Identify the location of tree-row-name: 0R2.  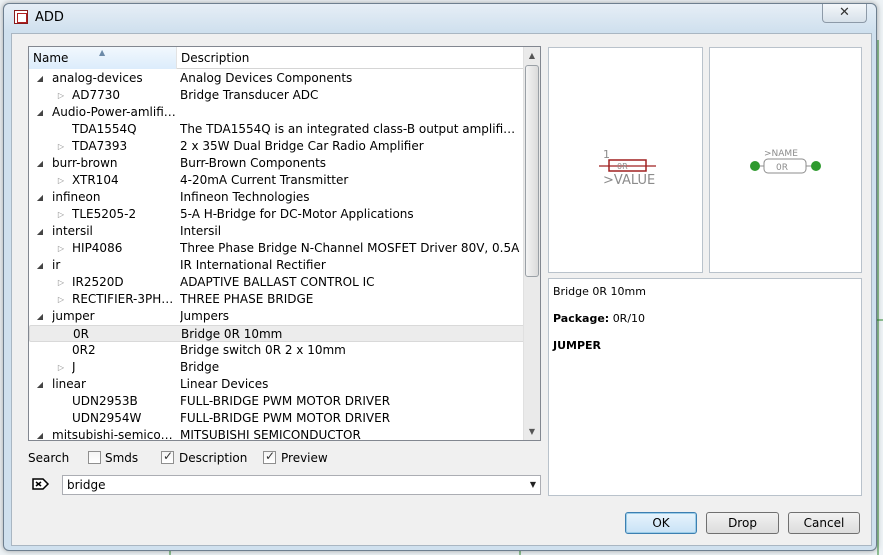
(84, 350).